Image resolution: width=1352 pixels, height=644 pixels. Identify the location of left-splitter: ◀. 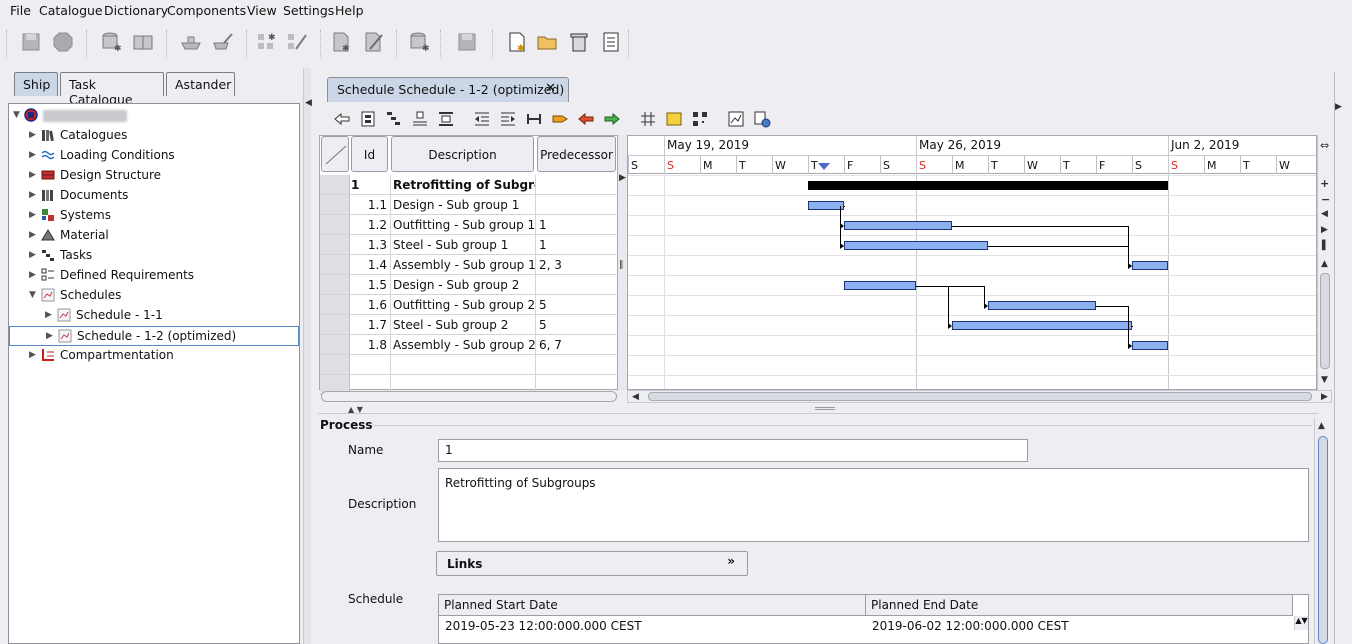
(307, 356).